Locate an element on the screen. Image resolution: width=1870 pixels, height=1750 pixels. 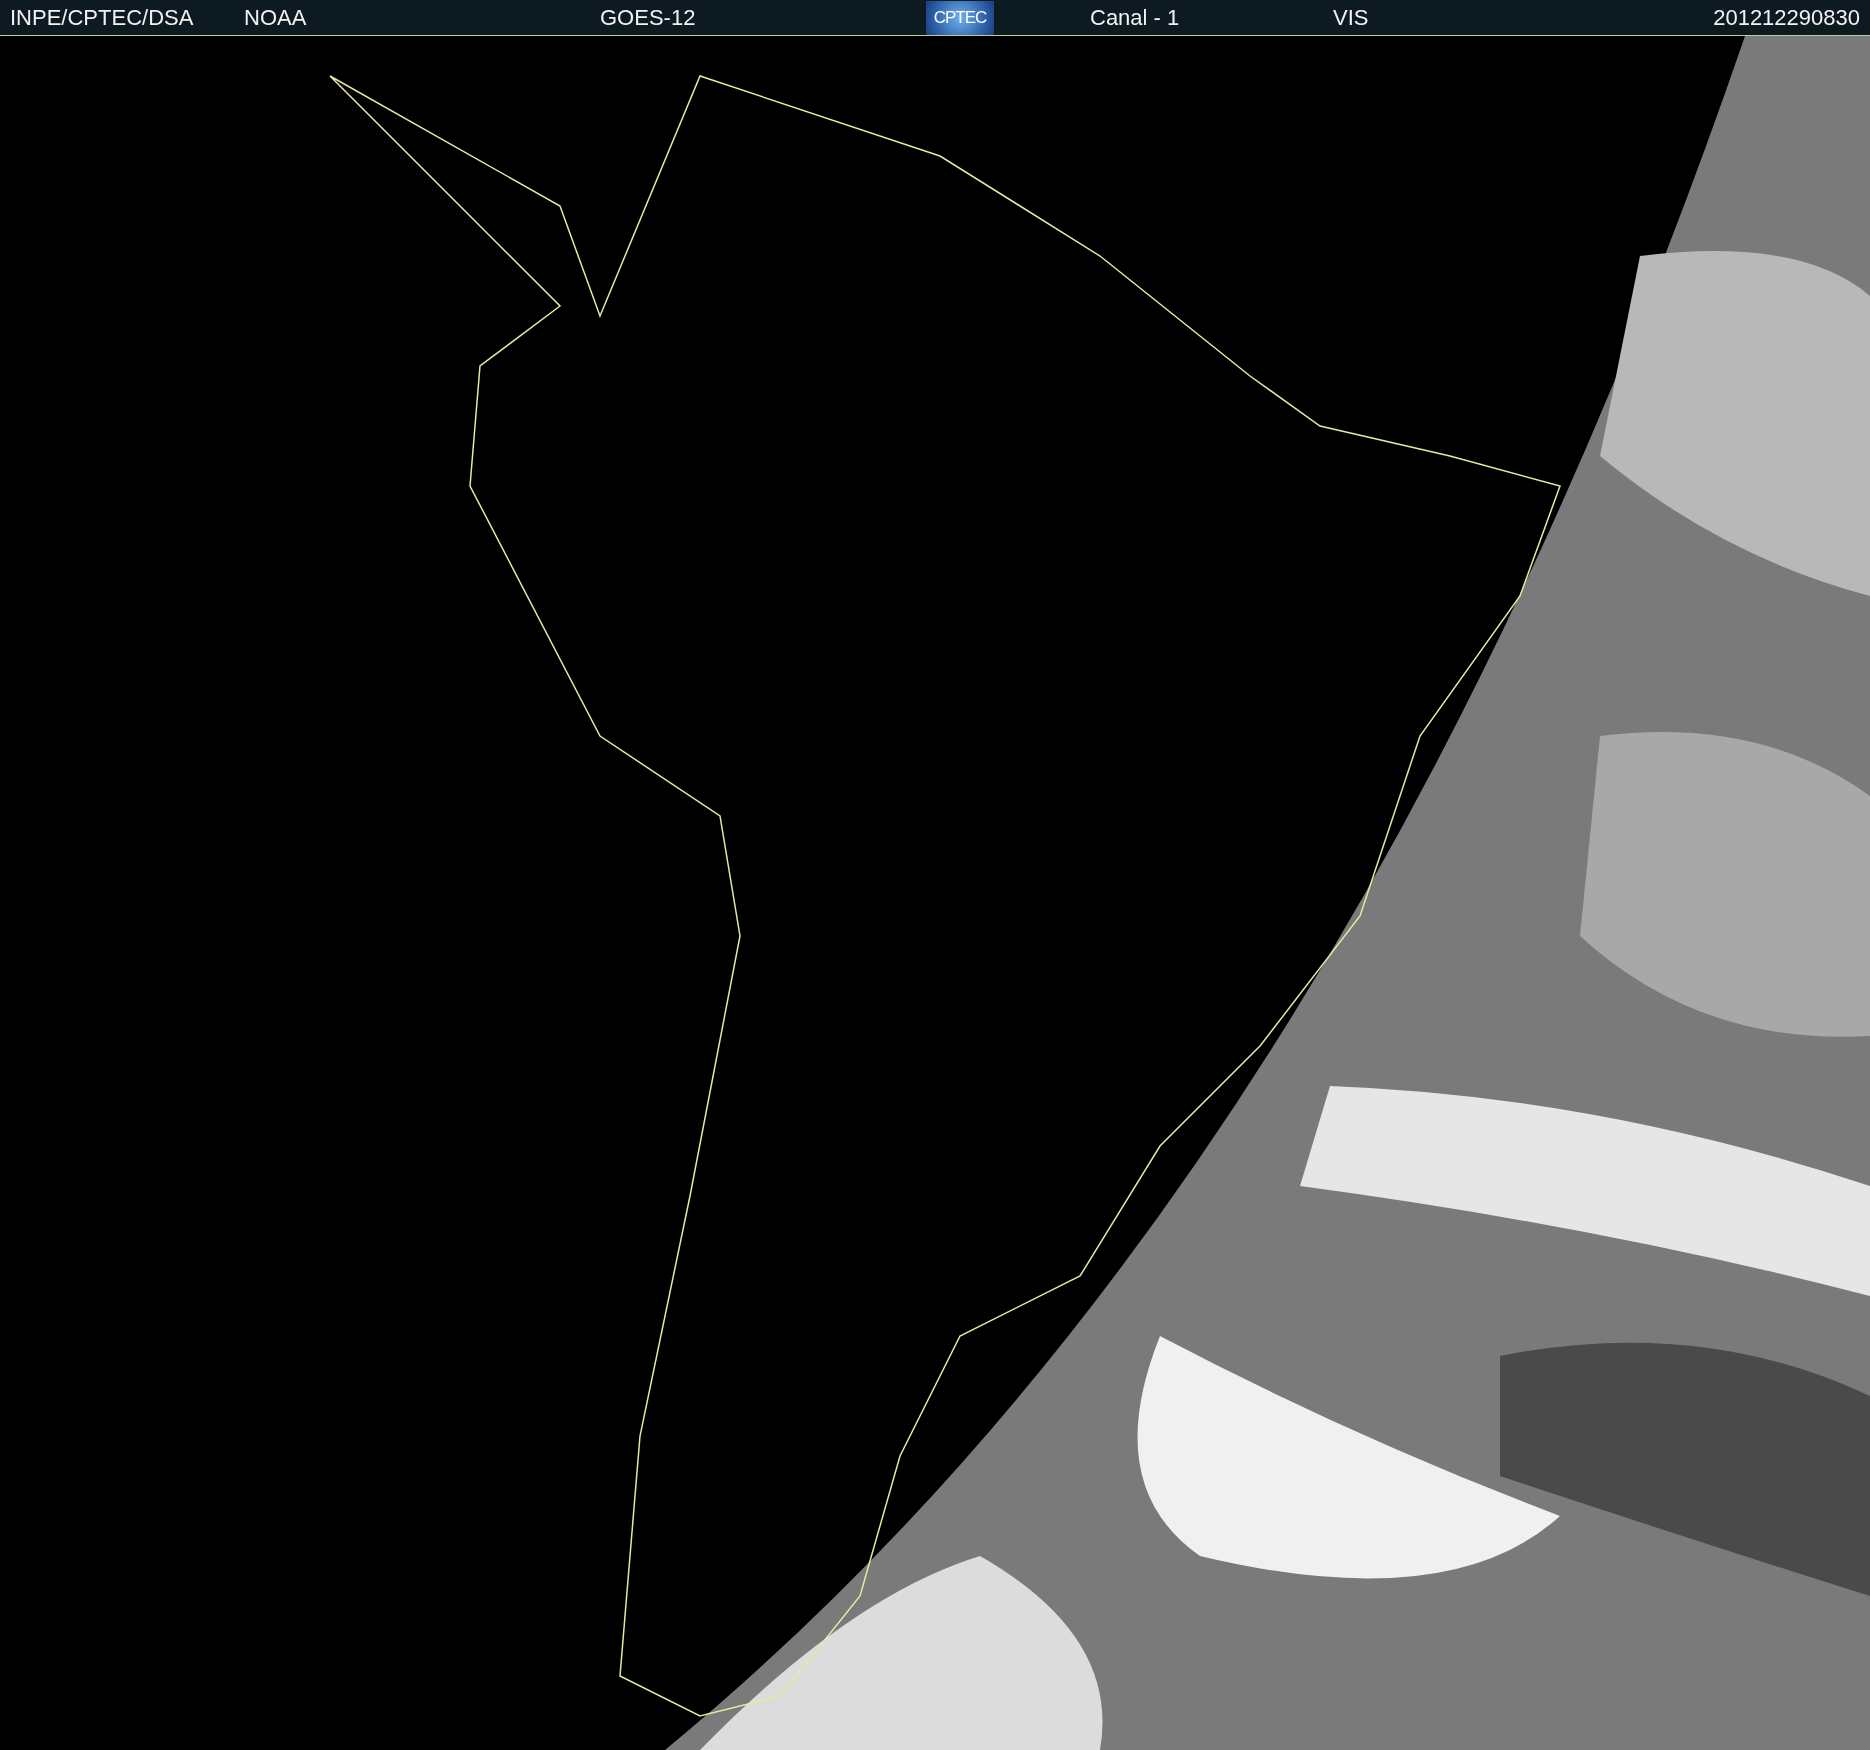
logo: CPTEC is located at coordinates (960, 17).